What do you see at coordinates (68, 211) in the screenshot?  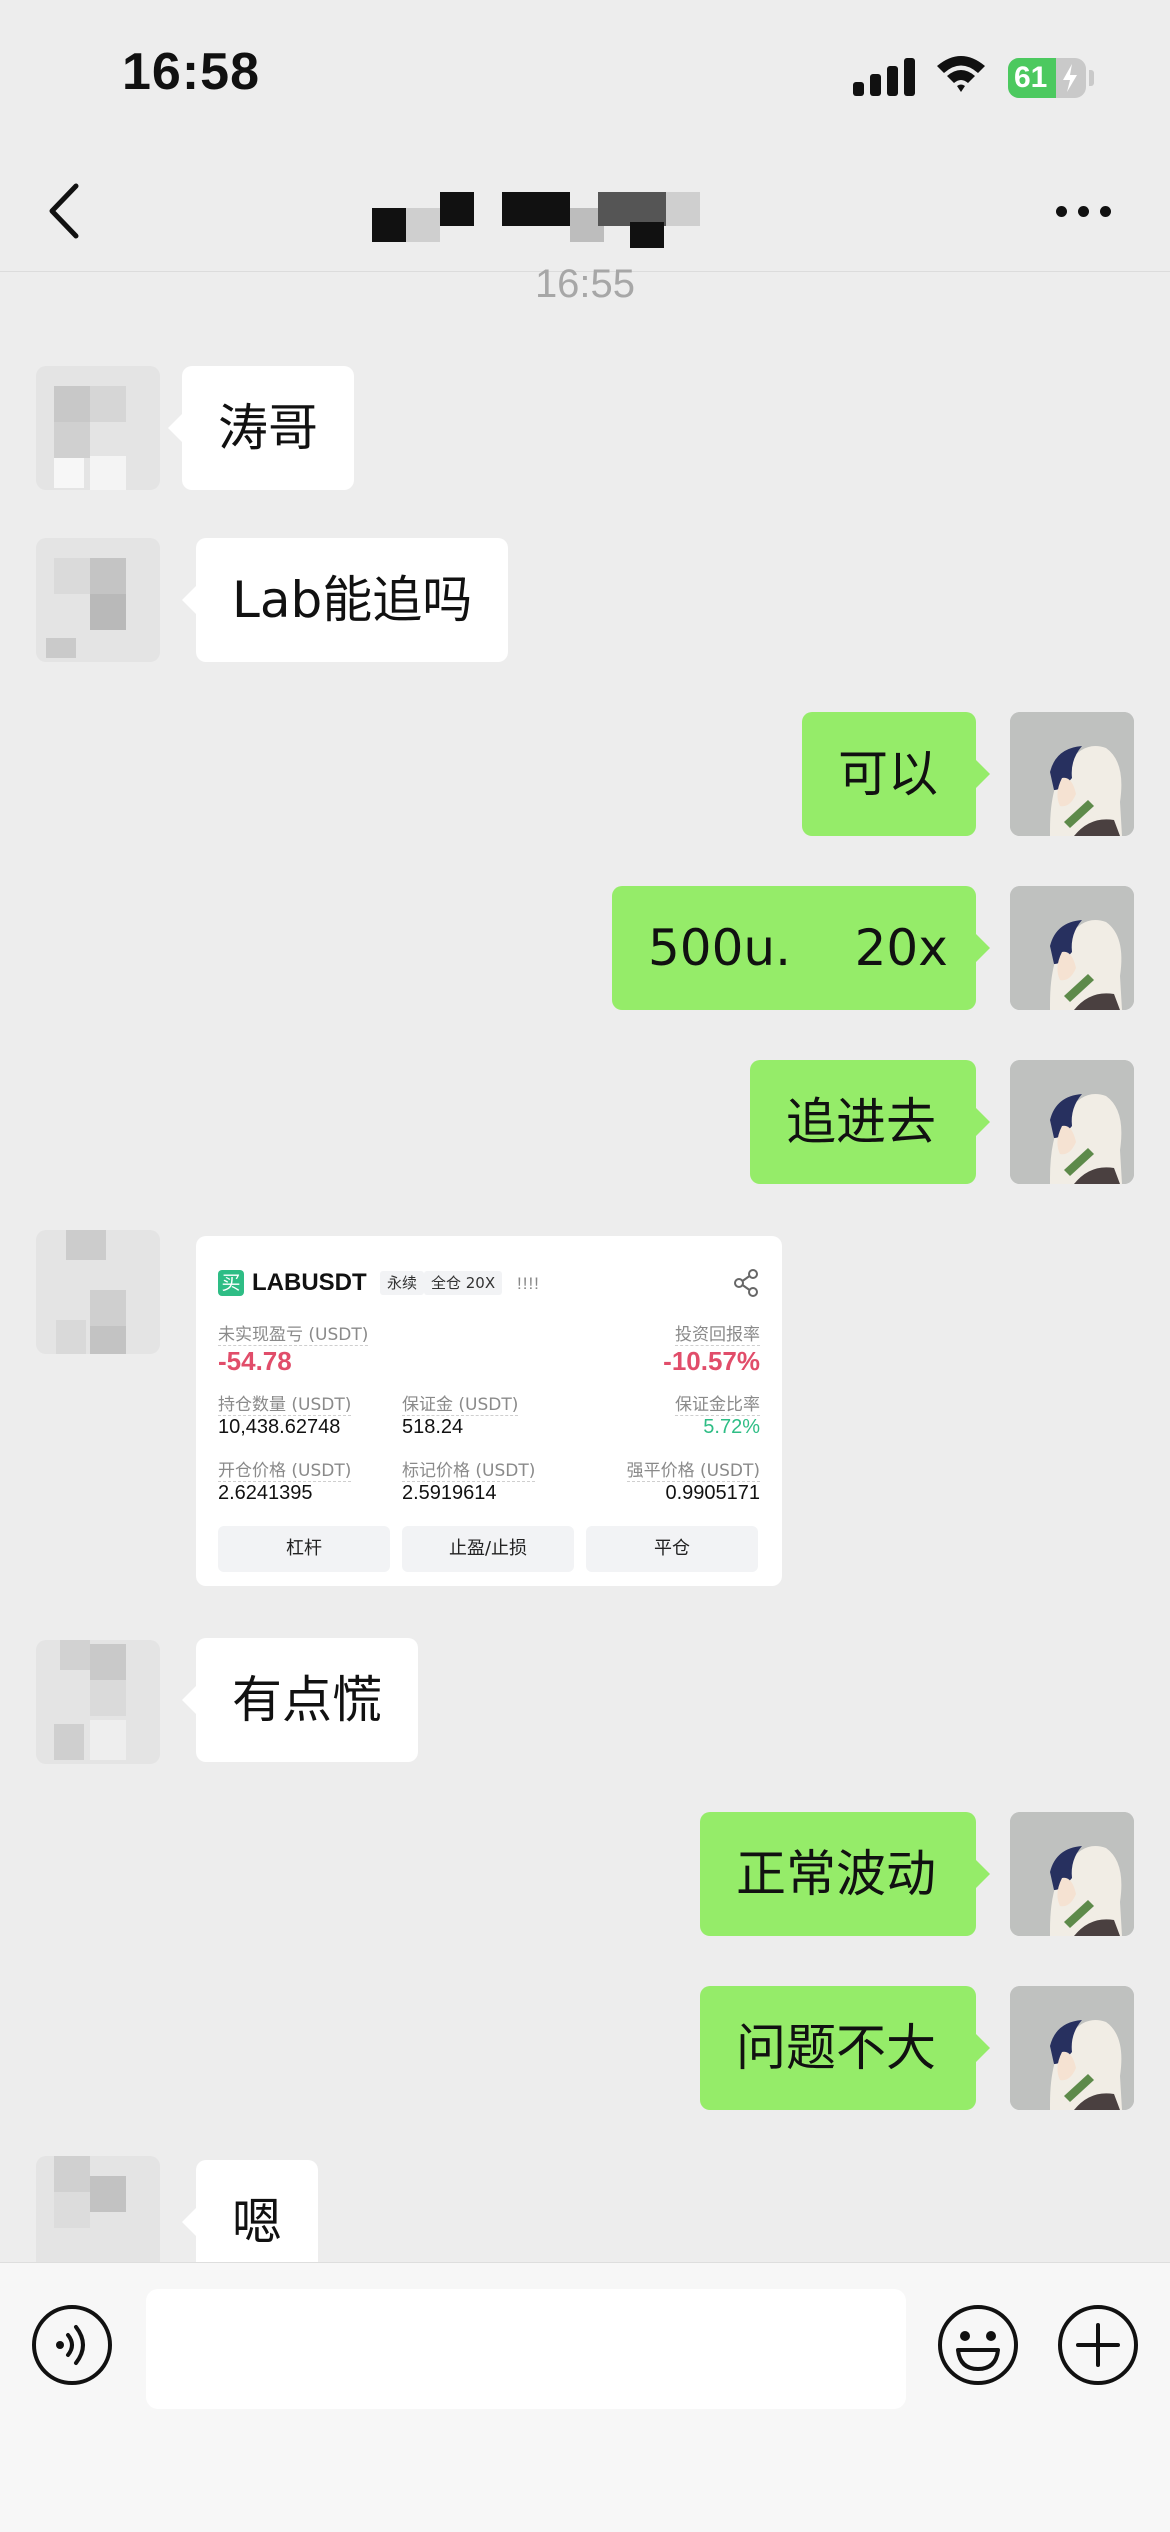 I see `back-arrow-icon` at bounding box center [68, 211].